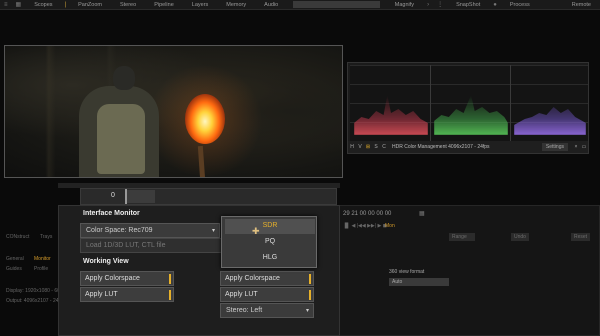 The image size is (600, 336). What do you see at coordinates (112, 278) in the screenshot?
I see `apply-colorspace-left-label: Apply Colorspace` at bounding box center [112, 278].